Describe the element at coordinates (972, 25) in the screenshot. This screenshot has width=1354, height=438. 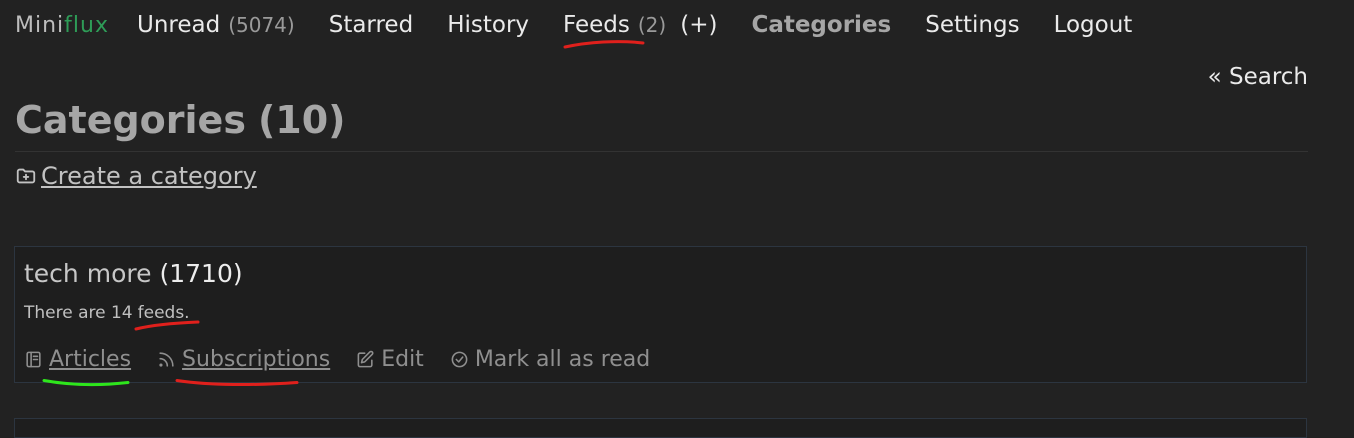
I see `nav-settings: Settings` at that location.